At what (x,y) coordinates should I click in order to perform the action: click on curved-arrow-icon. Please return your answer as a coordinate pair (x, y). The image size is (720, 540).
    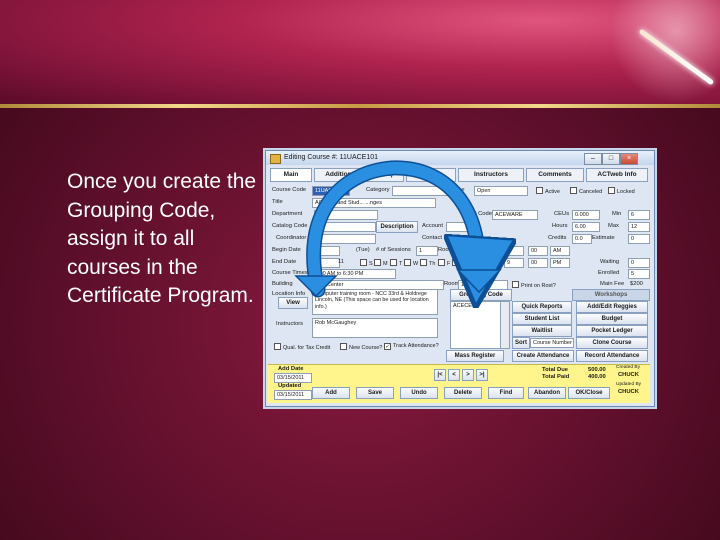
    Looking at the image, I should click on (393, 225).